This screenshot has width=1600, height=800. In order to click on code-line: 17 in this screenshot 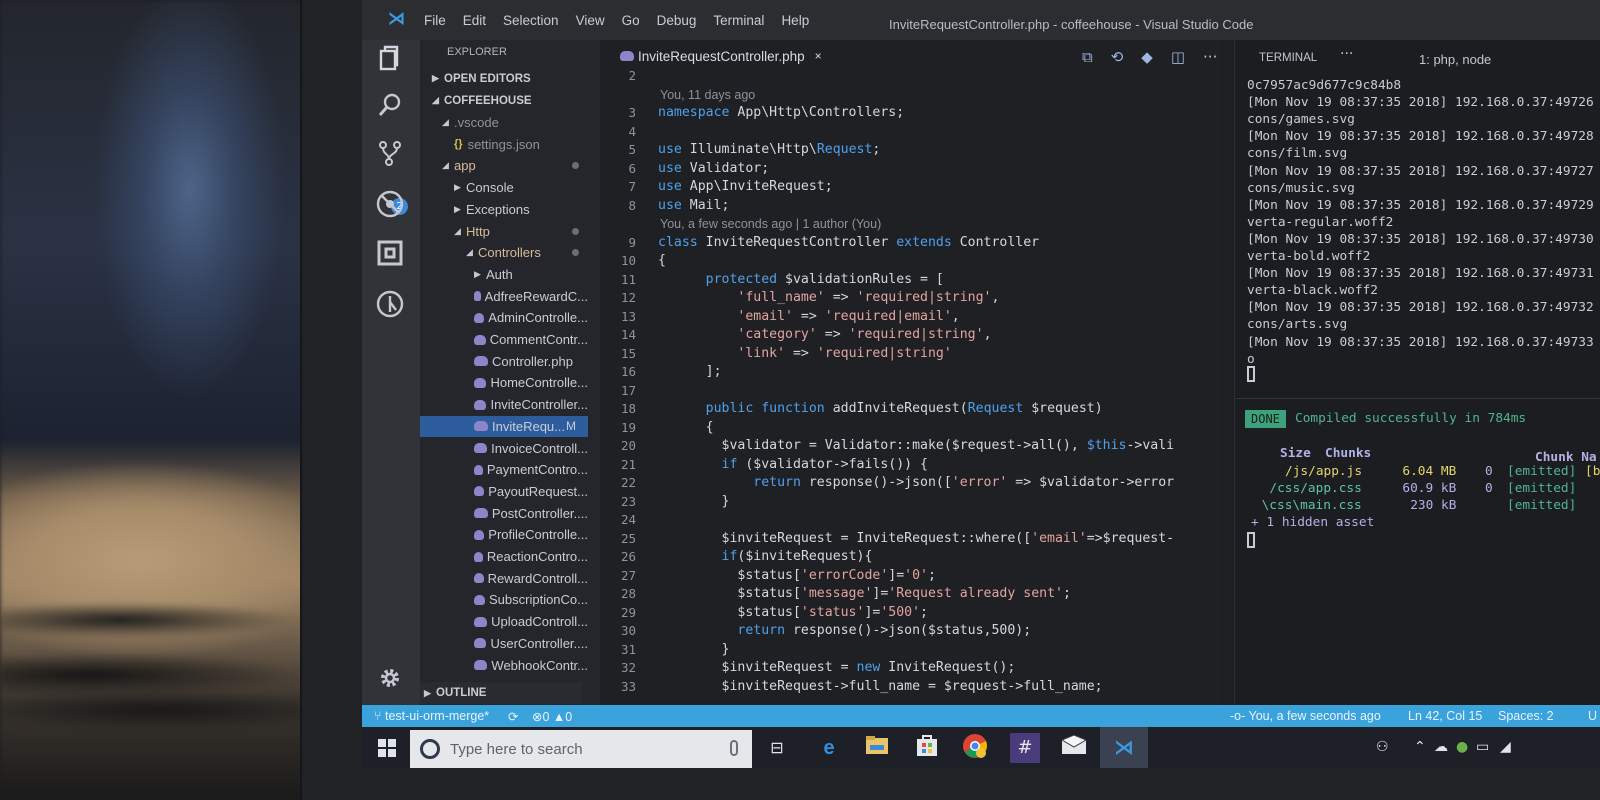, I will do `click(880, 392)`.